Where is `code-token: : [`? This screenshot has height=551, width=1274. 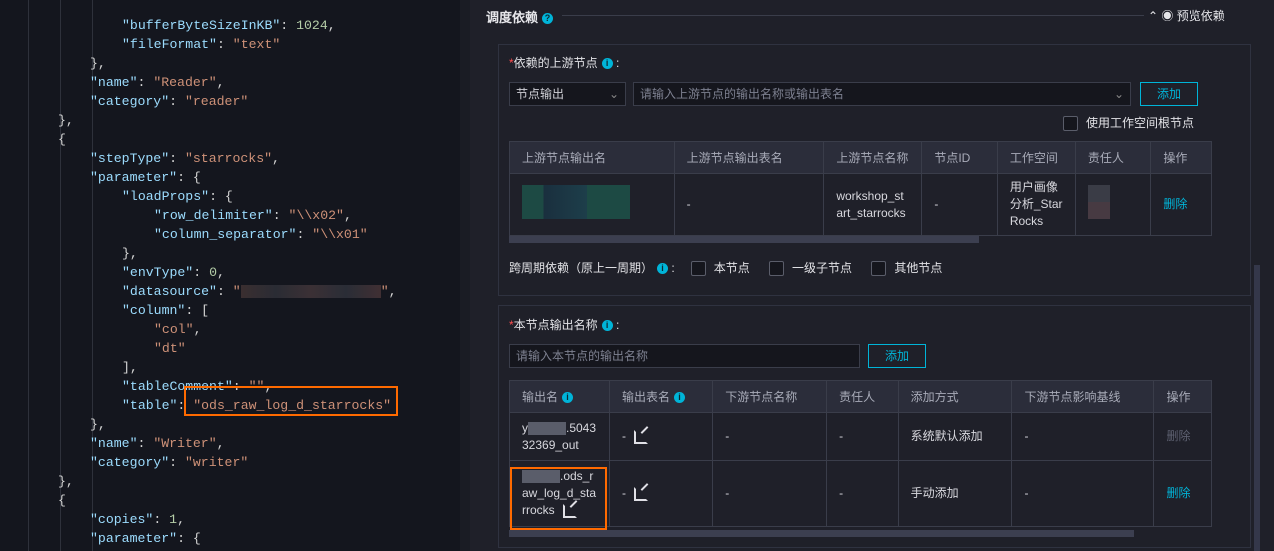
code-token: : [ is located at coordinates (197, 310).